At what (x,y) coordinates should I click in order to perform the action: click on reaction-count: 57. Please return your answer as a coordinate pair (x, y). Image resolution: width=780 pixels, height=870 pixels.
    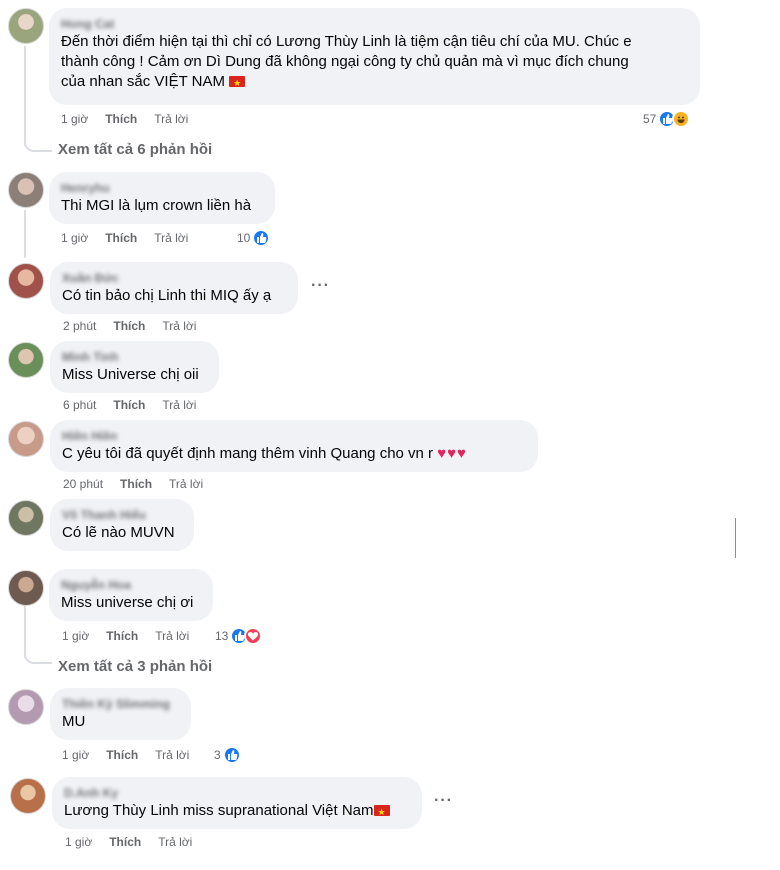
    Looking at the image, I should click on (650, 119).